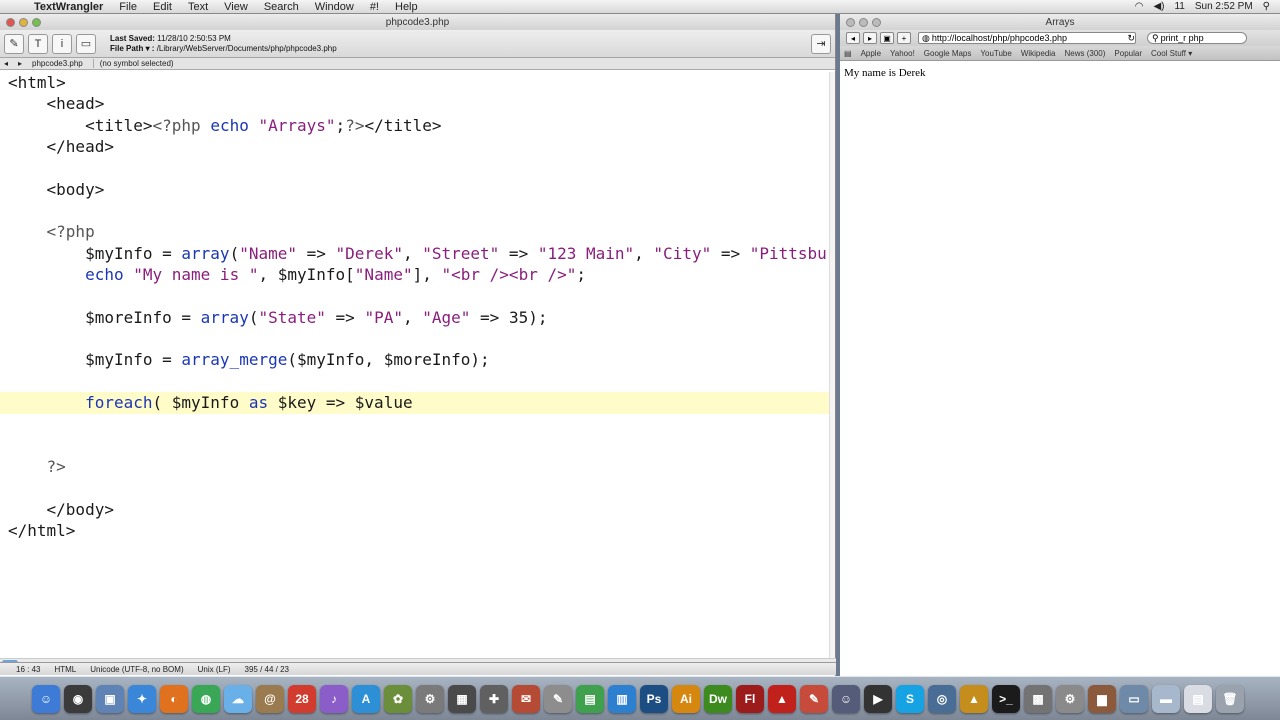 This screenshot has height=720, width=1280. What do you see at coordinates (62, 43) in the screenshot?
I see `info-icon: i` at bounding box center [62, 43].